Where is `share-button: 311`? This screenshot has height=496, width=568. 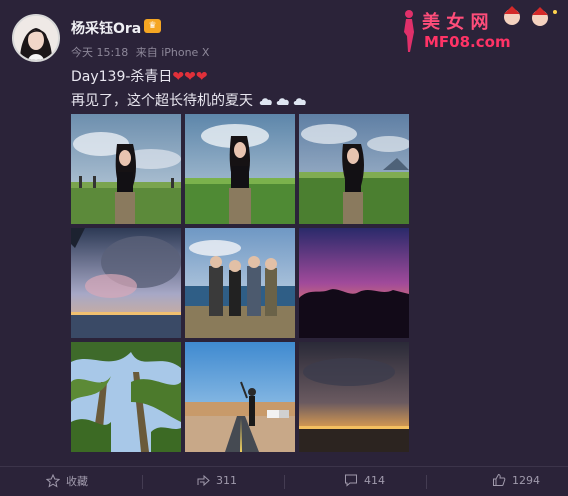 share-button: 311 is located at coordinates (216, 480).